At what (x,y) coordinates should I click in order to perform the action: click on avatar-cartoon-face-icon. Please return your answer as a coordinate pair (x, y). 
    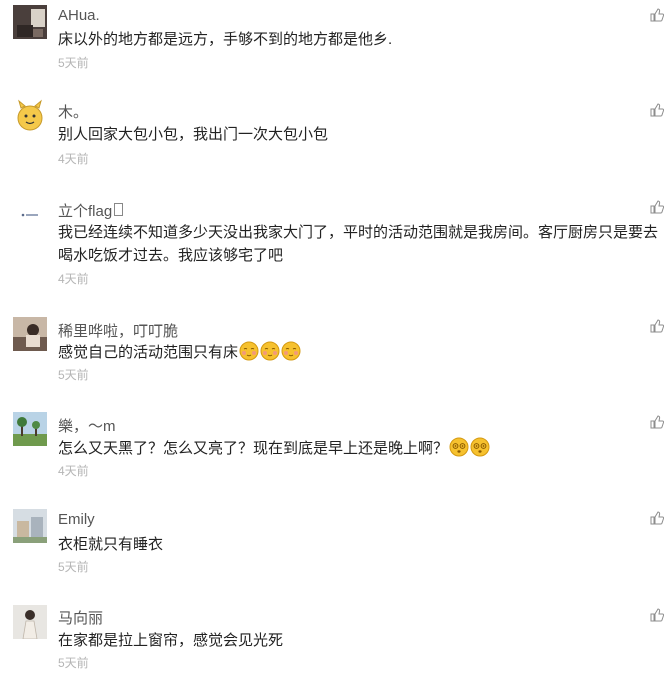
    Looking at the image, I should click on (30, 115).